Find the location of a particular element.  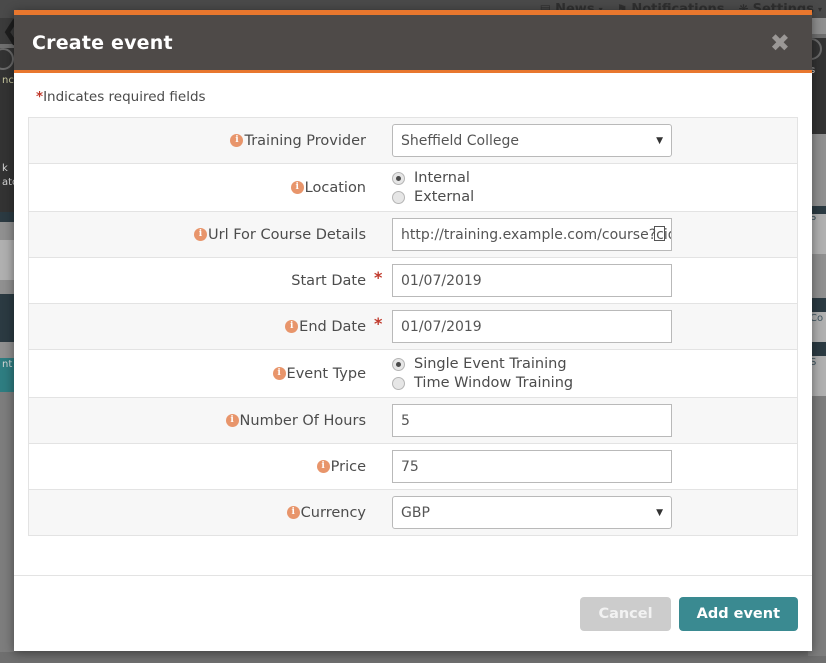

label-currency: i Currency is located at coordinates (201, 513).